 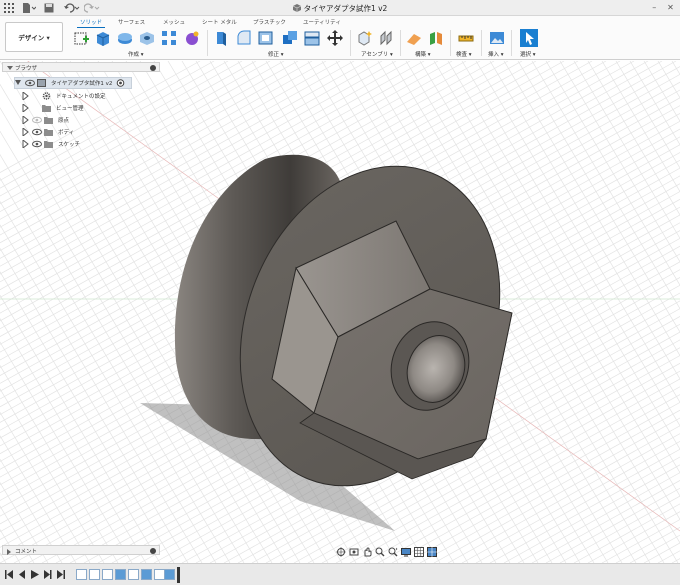 What do you see at coordinates (423, 54) in the screenshot?
I see `construct-group-label: 構築 ▾` at bounding box center [423, 54].